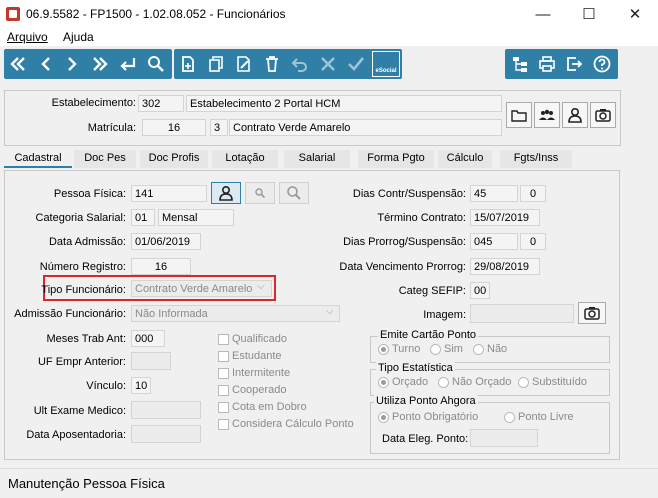 This screenshot has width=658, height=498. I want to click on imagem-camera-button, so click(592, 313).